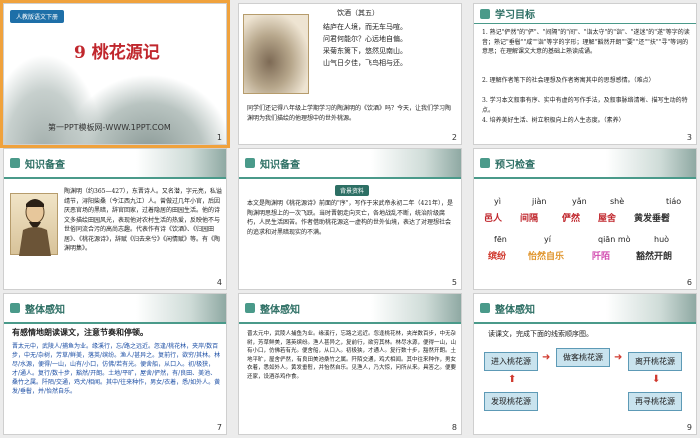 The width and height of the screenshot is (700, 438). I want to click on flow-box-visit: 做客桃花源, so click(583, 357).